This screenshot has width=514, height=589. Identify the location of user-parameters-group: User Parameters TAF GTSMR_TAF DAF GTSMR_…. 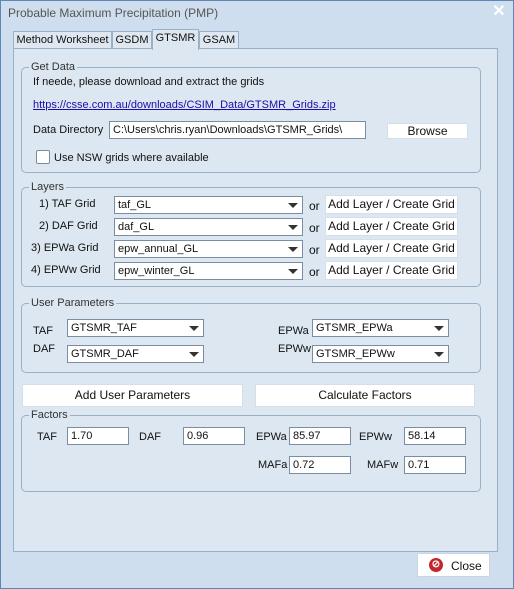
(251, 335).